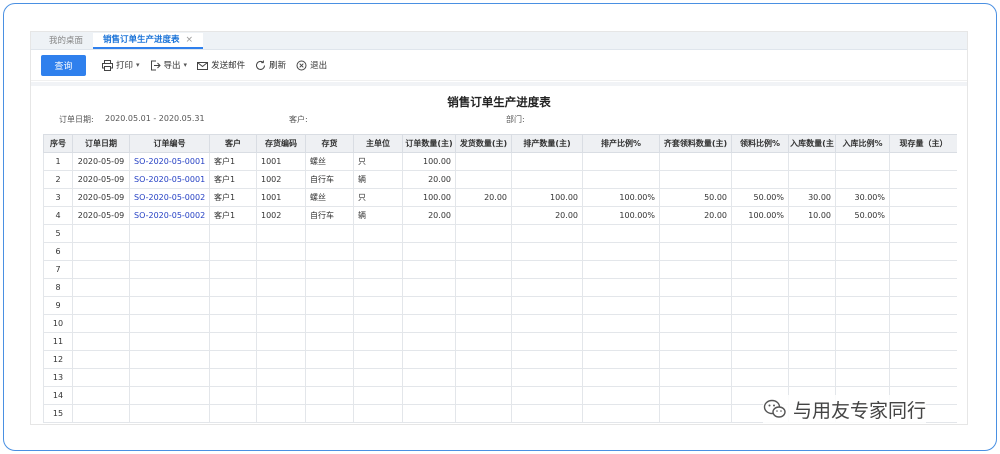  What do you see at coordinates (812, 143) in the screenshot?
I see `column-header: 入库数量(主` at bounding box center [812, 143].